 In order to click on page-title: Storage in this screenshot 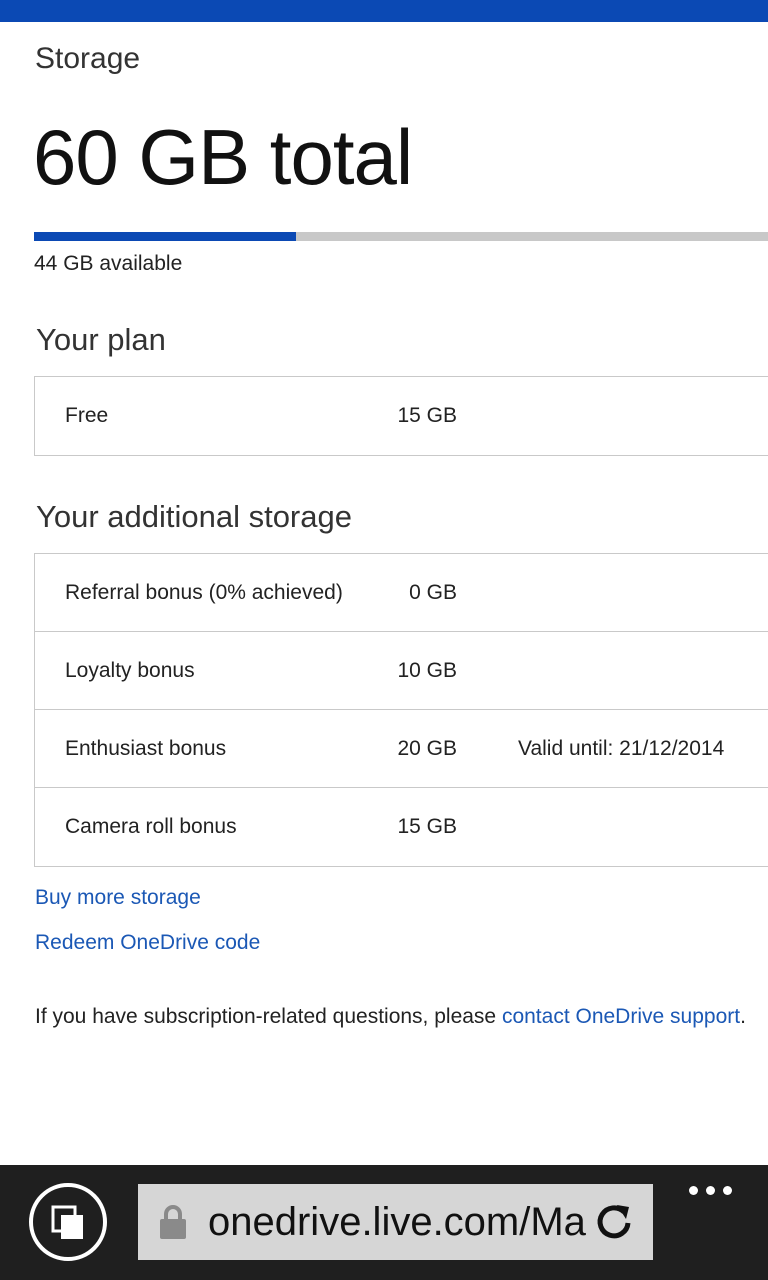, I will do `click(88, 58)`.